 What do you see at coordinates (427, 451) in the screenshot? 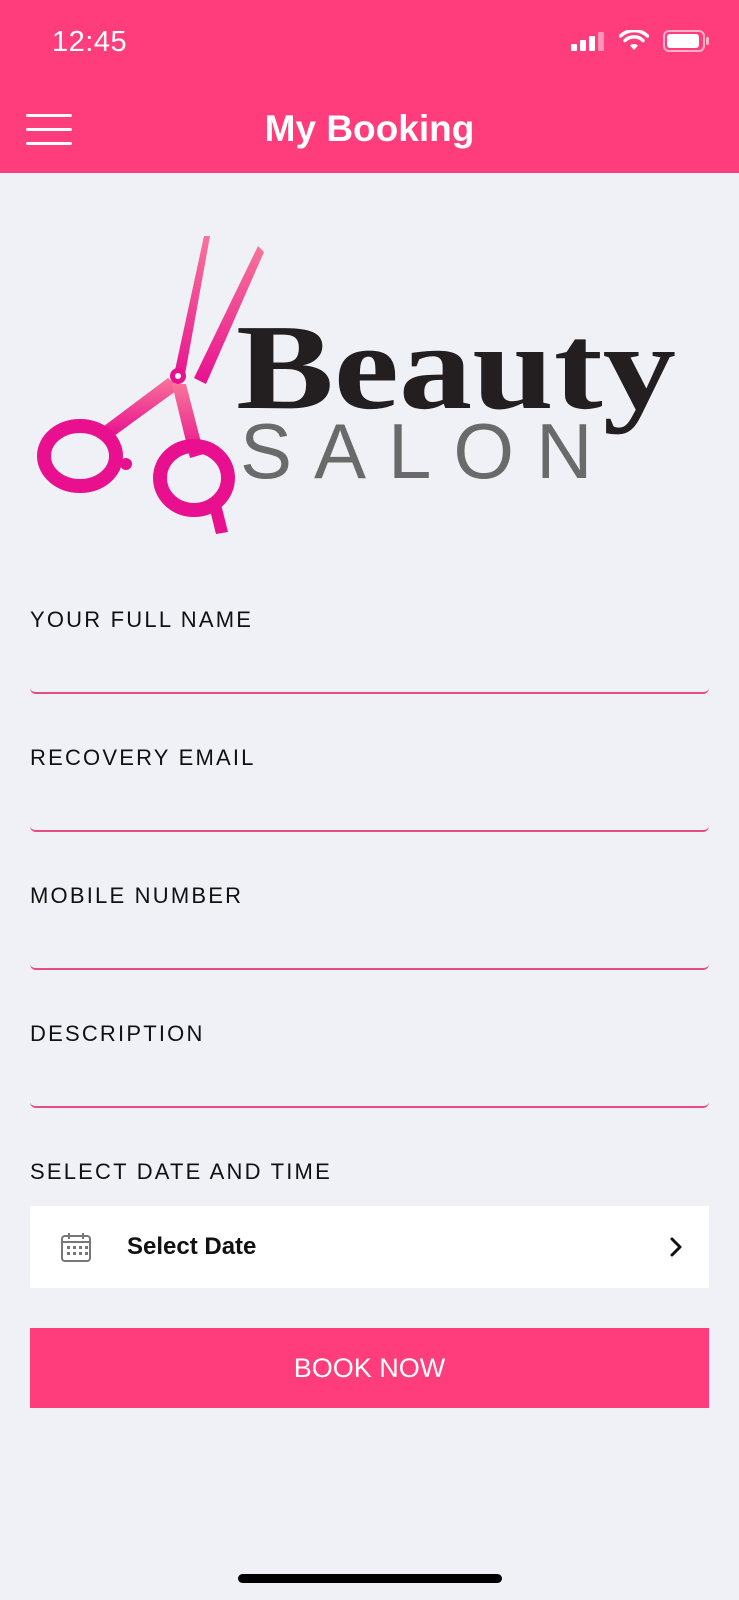
I see `logo-word-salon: SALON` at bounding box center [427, 451].